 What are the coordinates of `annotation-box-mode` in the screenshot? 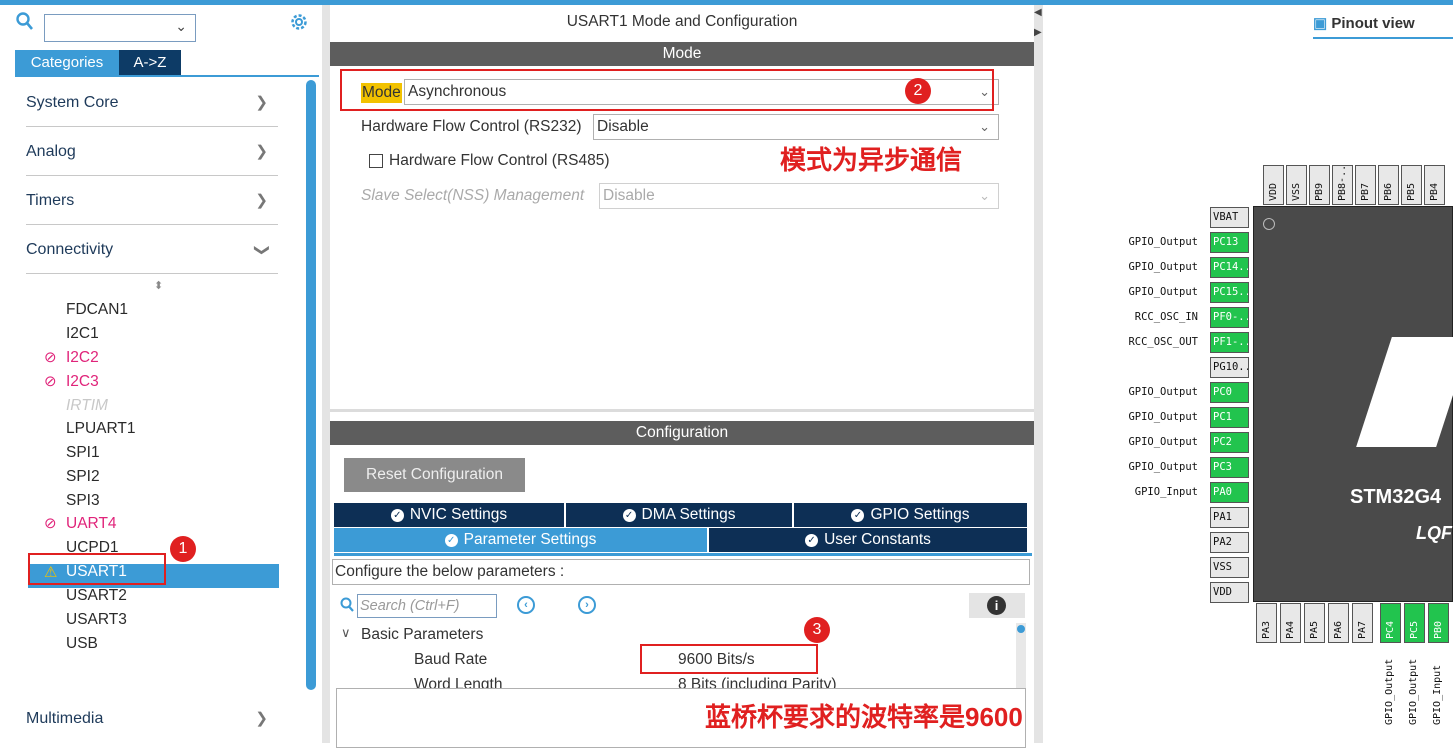 It's located at (667, 90).